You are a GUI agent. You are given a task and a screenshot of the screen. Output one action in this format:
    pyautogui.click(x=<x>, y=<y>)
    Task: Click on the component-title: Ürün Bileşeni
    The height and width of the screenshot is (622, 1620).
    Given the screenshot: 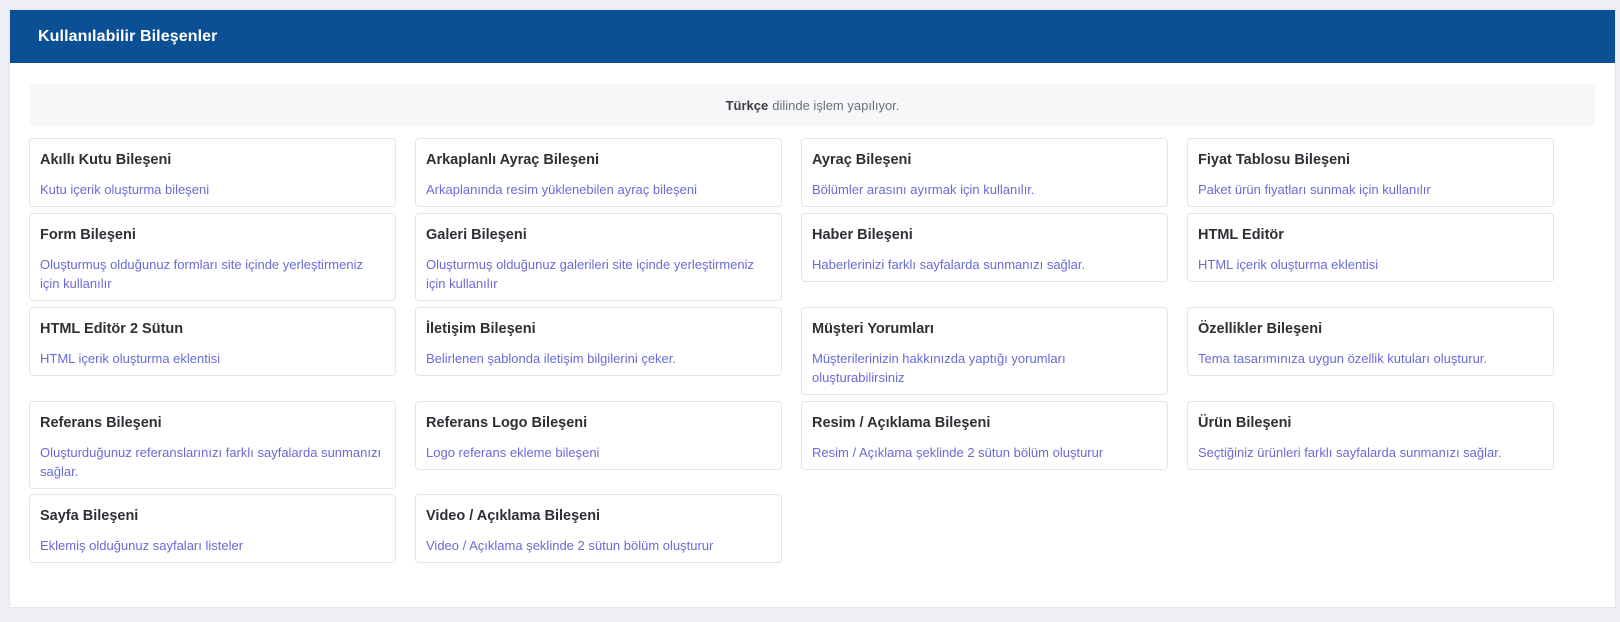 What is the action you would take?
    pyautogui.click(x=1245, y=423)
    